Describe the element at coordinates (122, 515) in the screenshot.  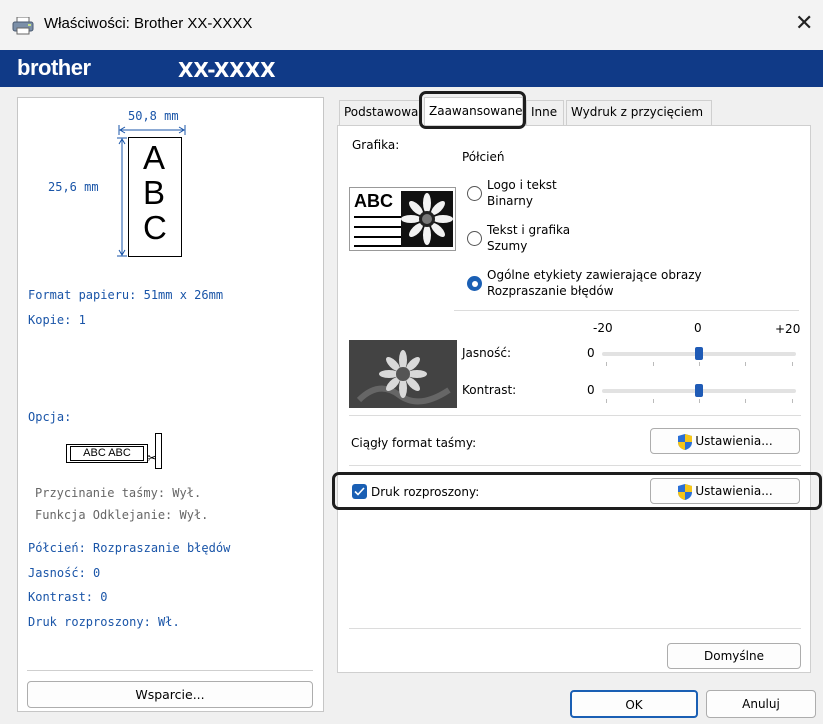
I see `peel-function-status: Funkcja Odklejanie: Wył.` at that location.